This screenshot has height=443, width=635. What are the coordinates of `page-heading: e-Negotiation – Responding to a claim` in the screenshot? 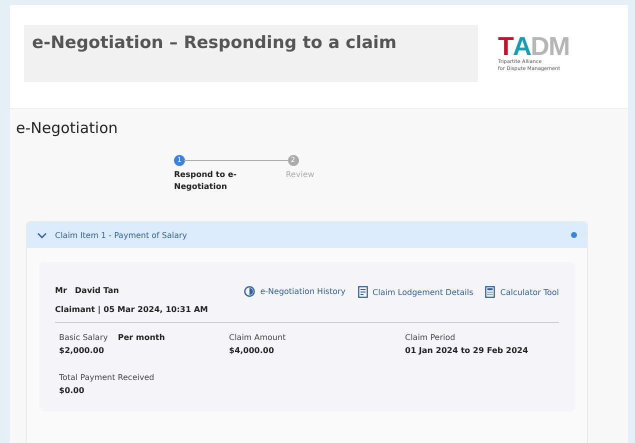 It's located at (215, 43).